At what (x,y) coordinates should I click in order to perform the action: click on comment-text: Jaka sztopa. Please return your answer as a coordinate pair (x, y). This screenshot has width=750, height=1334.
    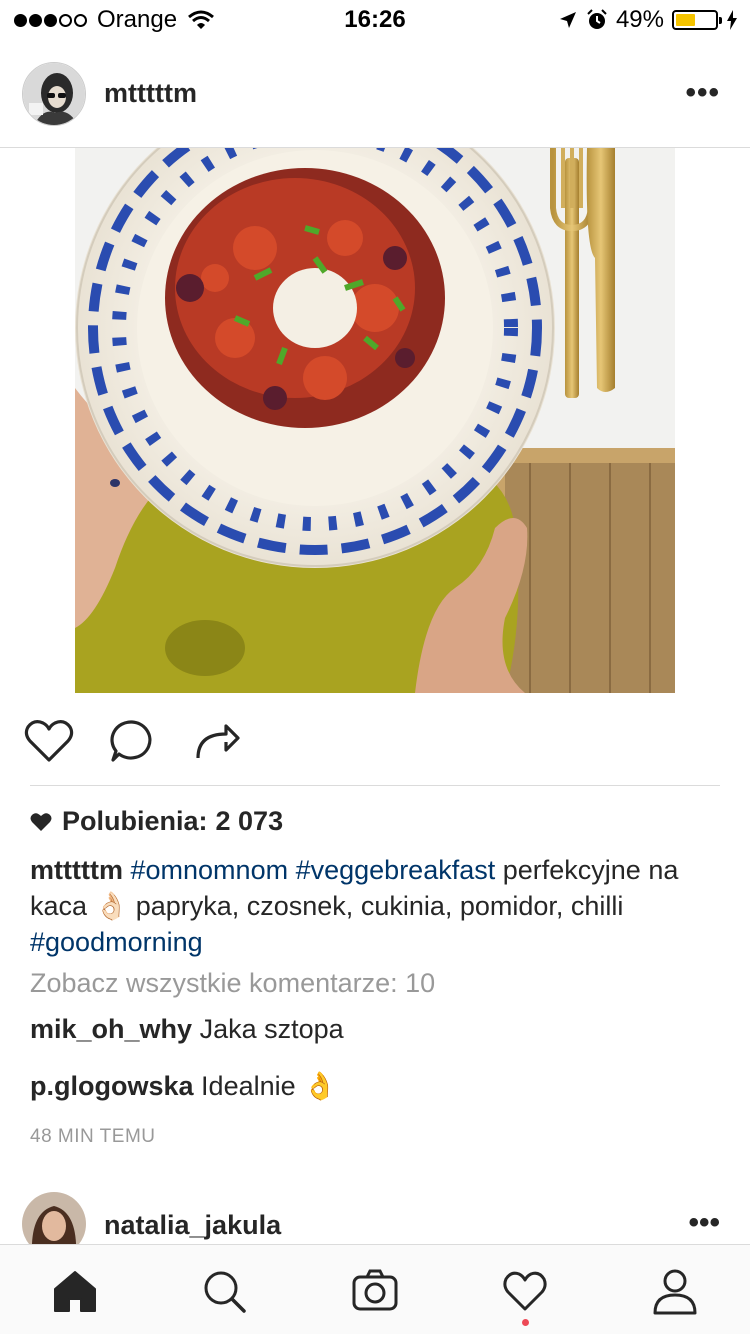
    Looking at the image, I should click on (271, 1029).